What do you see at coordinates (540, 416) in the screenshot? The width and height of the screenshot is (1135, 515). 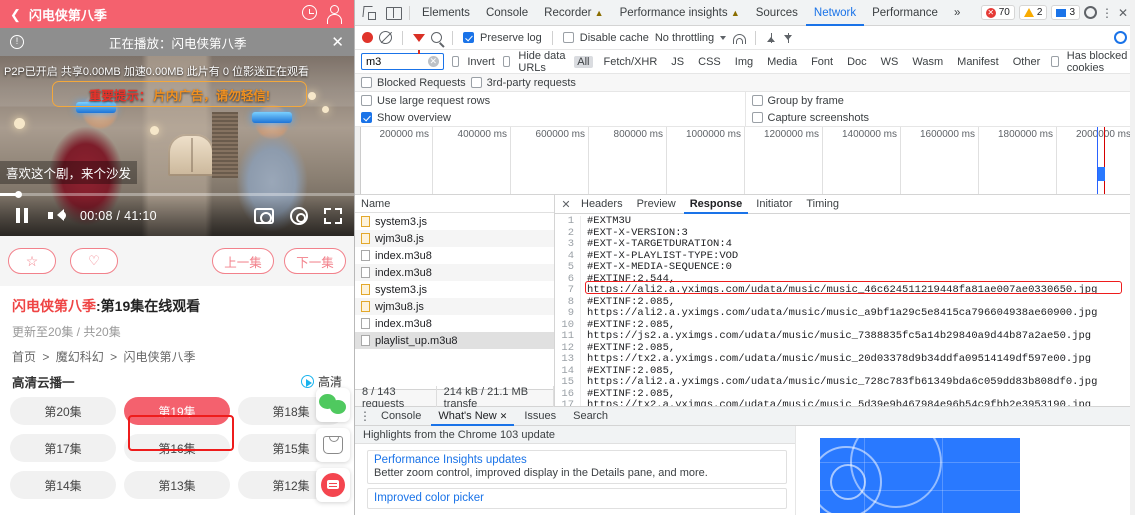 I see `drawer-tab-issues: Issues` at bounding box center [540, 416].